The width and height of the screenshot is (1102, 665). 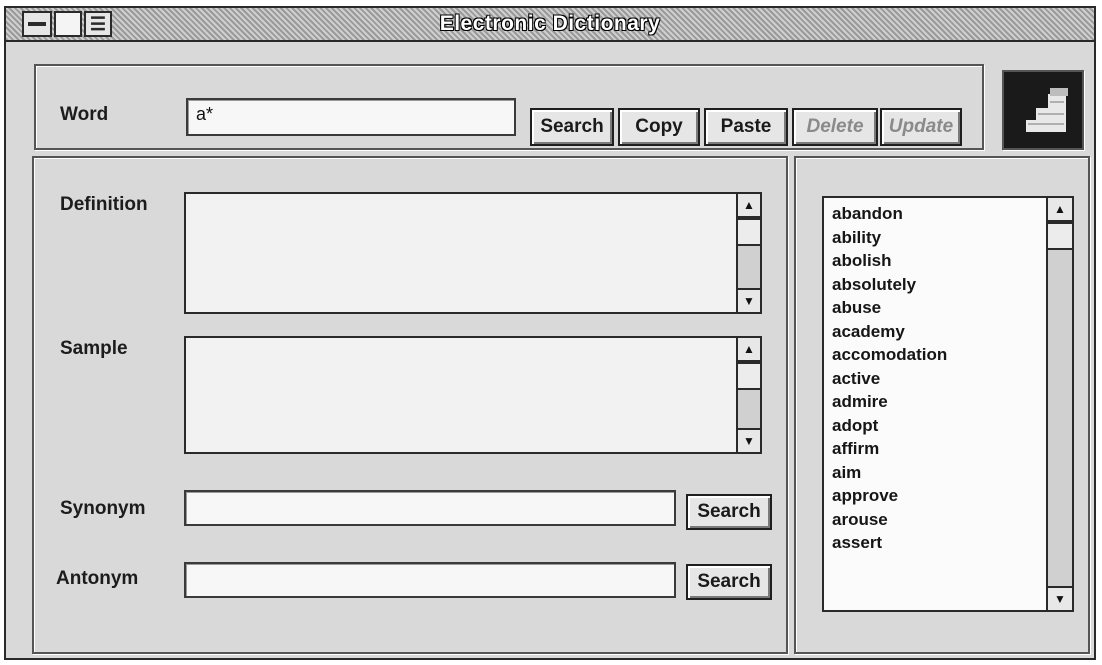 What do you see at coordinates (1043, 110) in the screenshot?
I see `app-logo-icon` at bounding box center [1043, 110].